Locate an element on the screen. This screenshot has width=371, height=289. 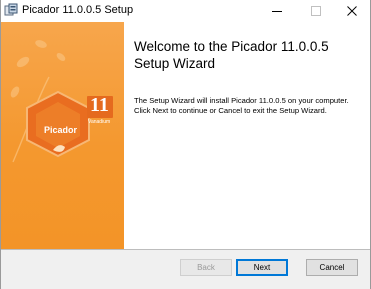
close-icon is located at coordinates (352, 11).